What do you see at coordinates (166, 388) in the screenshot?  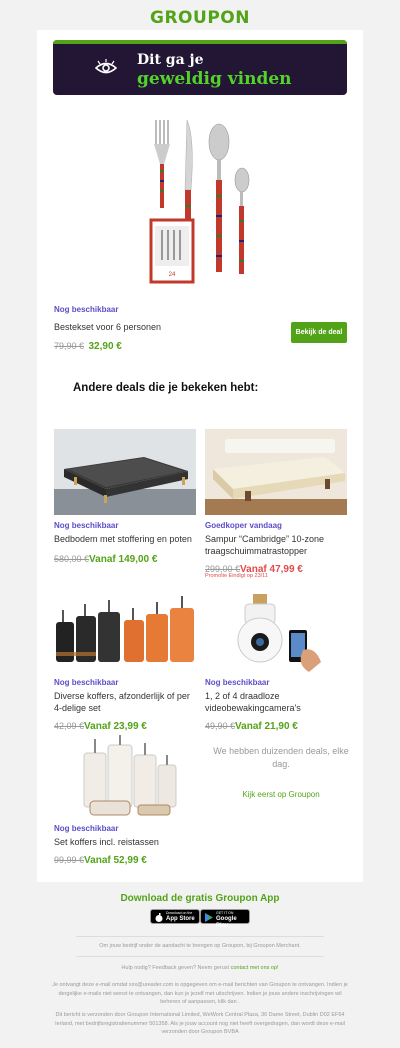 I see `section-title: Andere deals die je bekeken hebt:` at bounding box center [166, 388].